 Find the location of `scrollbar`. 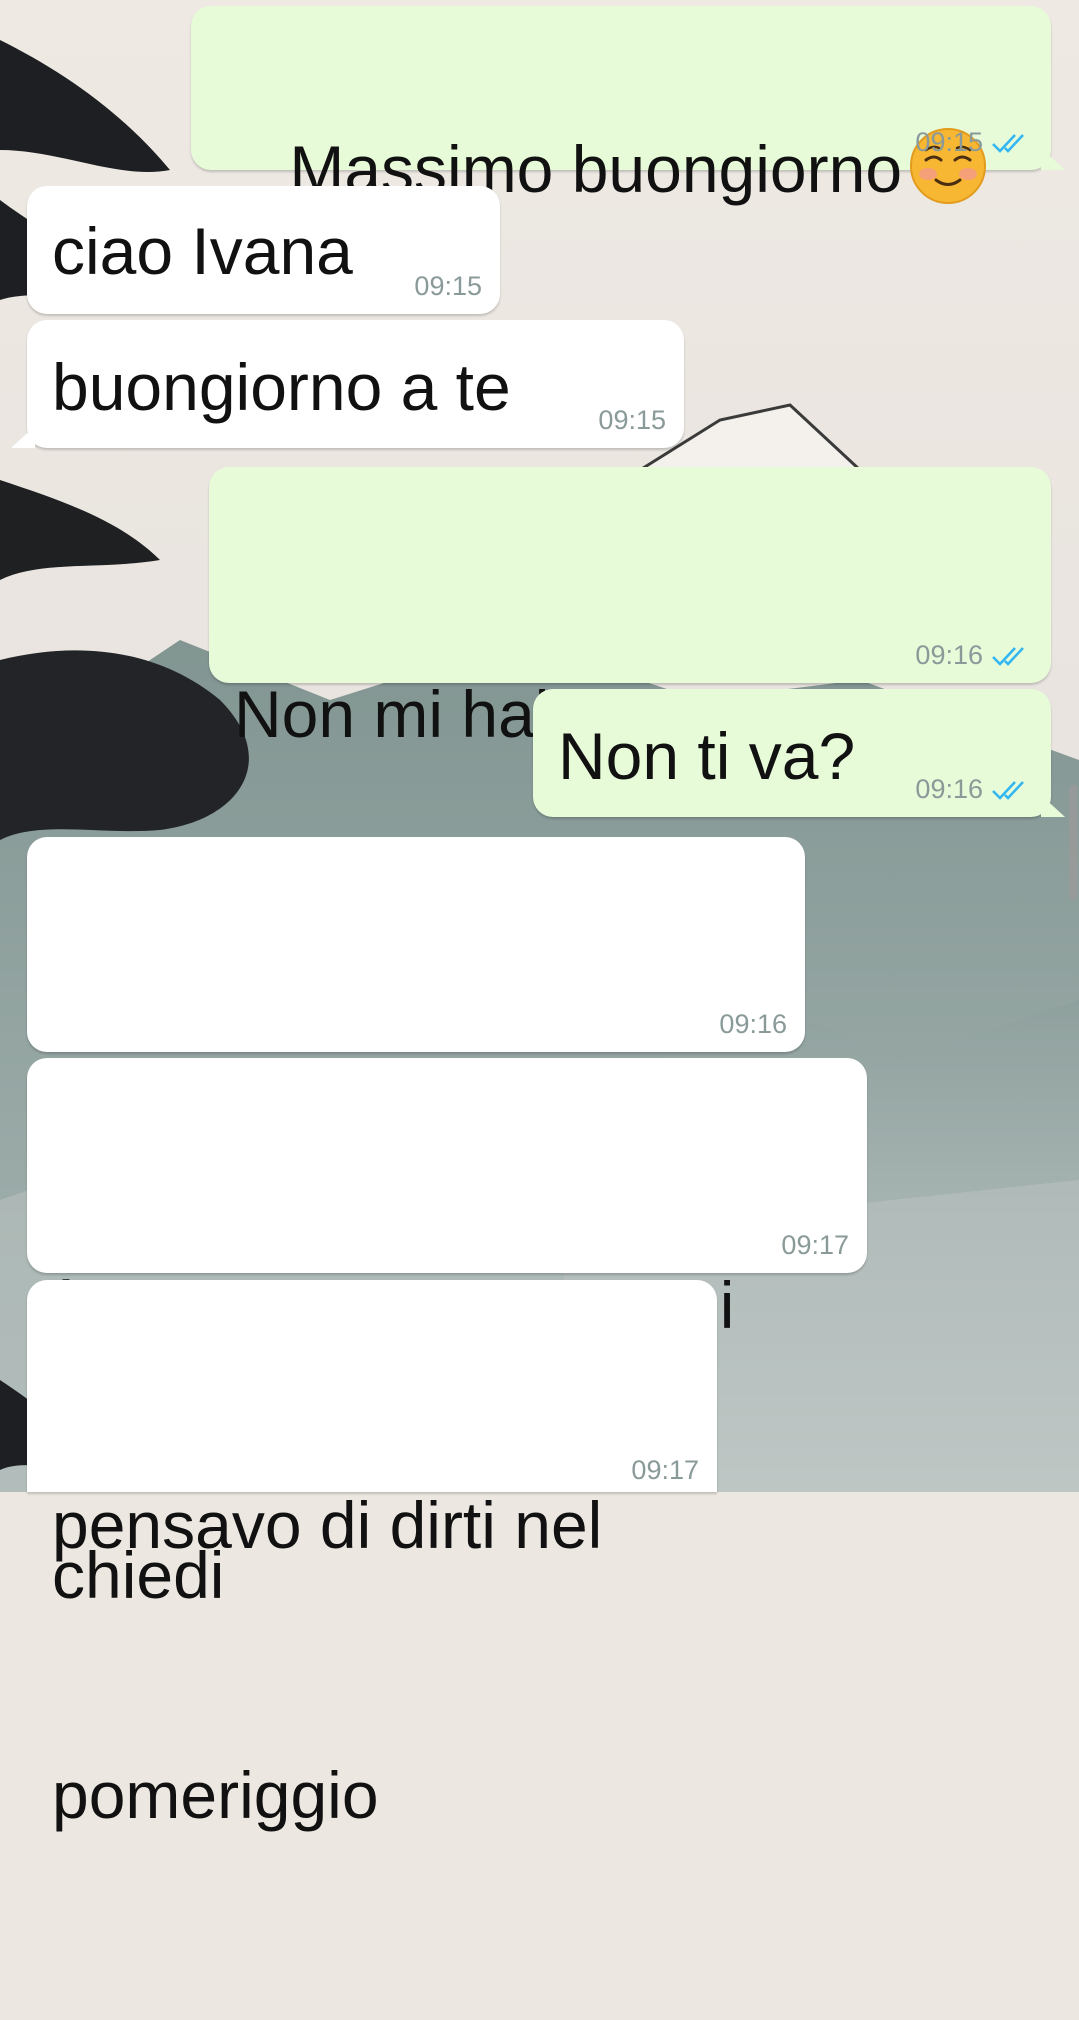

scrollbar is located at coordinates (1073, 842).